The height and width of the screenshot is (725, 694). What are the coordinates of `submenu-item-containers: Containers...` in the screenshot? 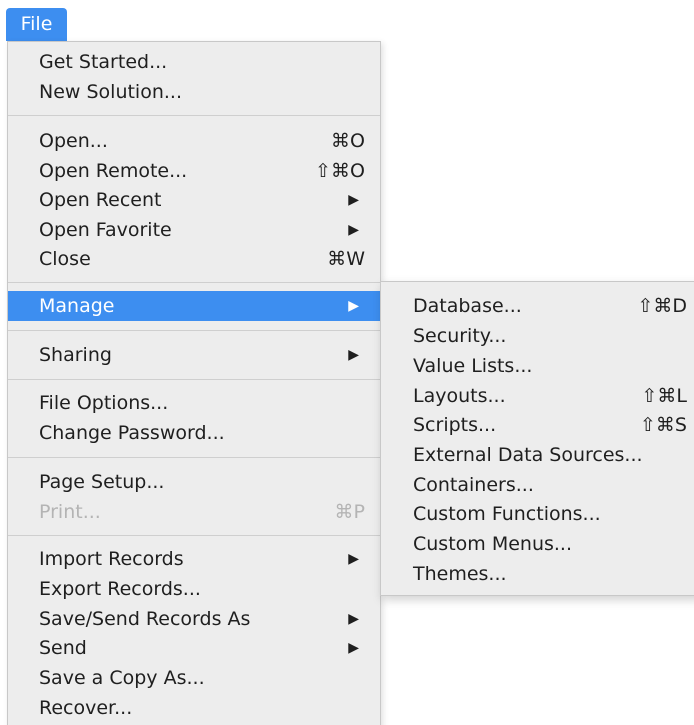 It's located at (537, 485).